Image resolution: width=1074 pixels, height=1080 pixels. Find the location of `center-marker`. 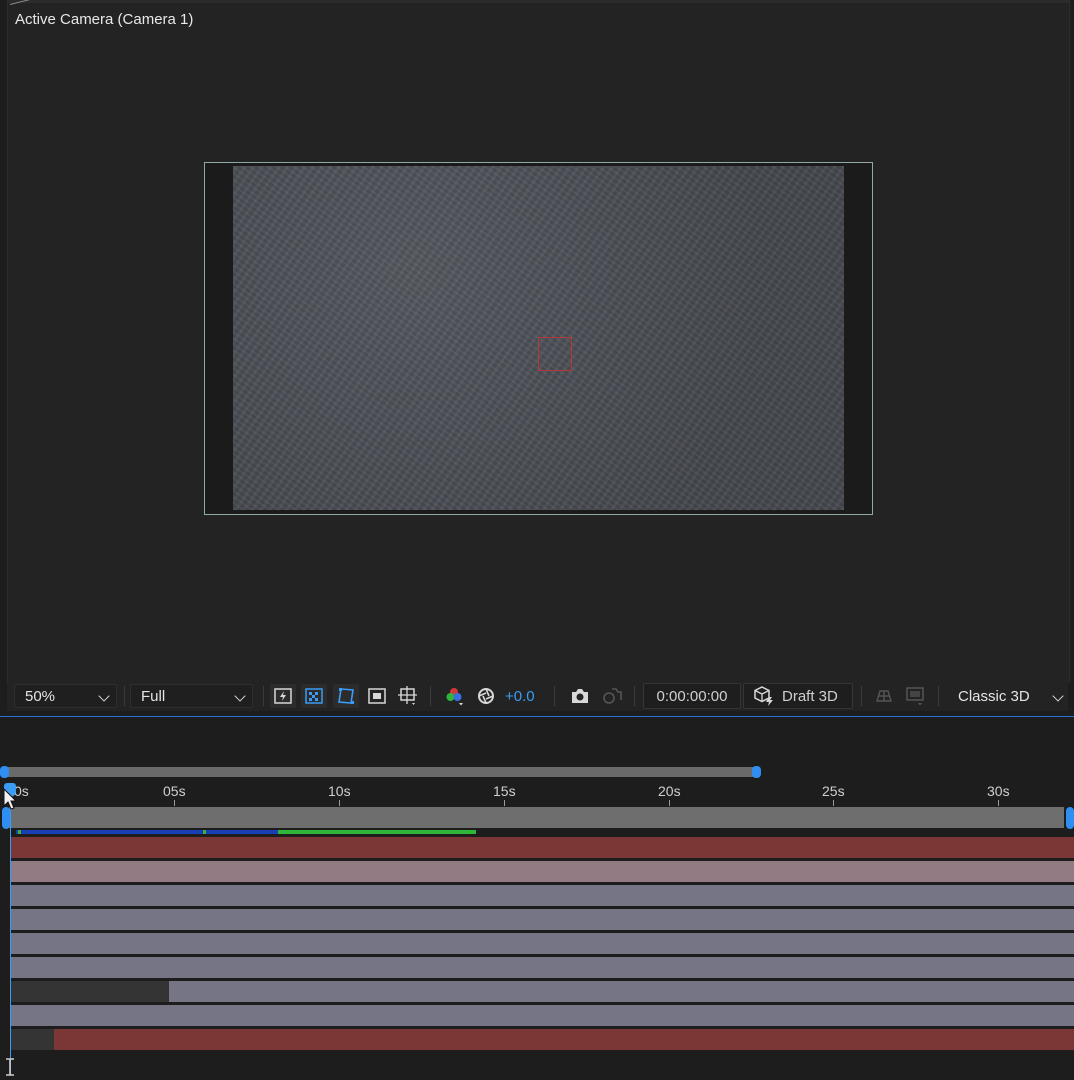

center-marker is located at coordinates (555, 354).